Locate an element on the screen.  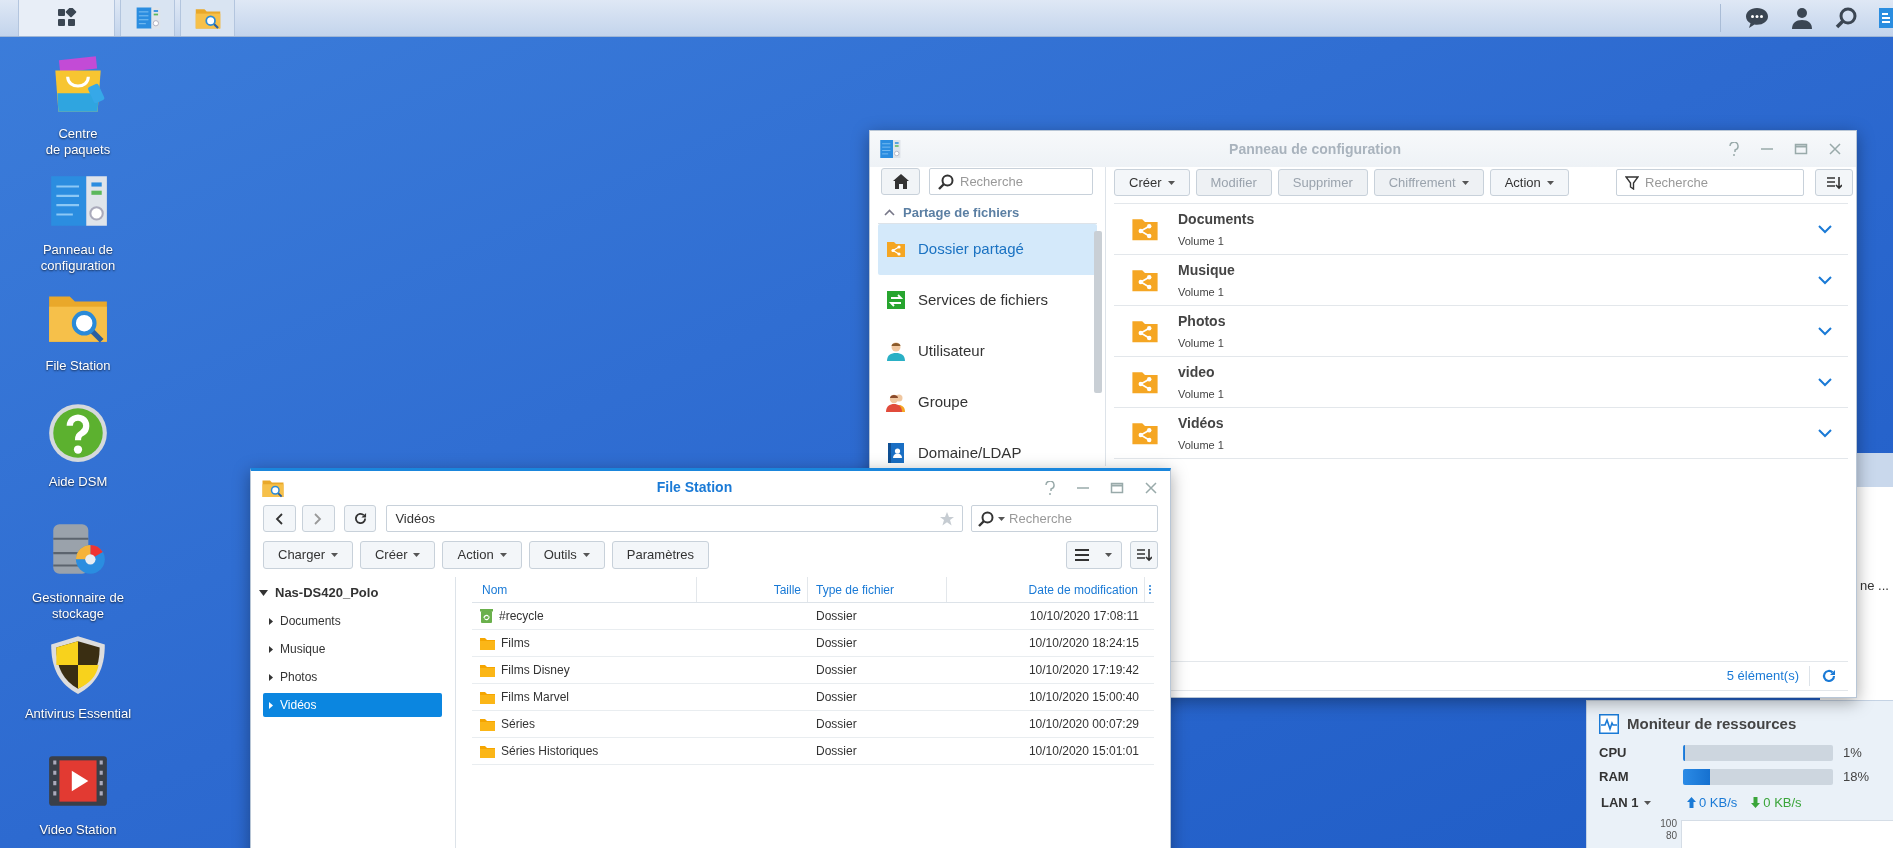
section-header: Partage de fichiers is located at coordinates (987, 213).